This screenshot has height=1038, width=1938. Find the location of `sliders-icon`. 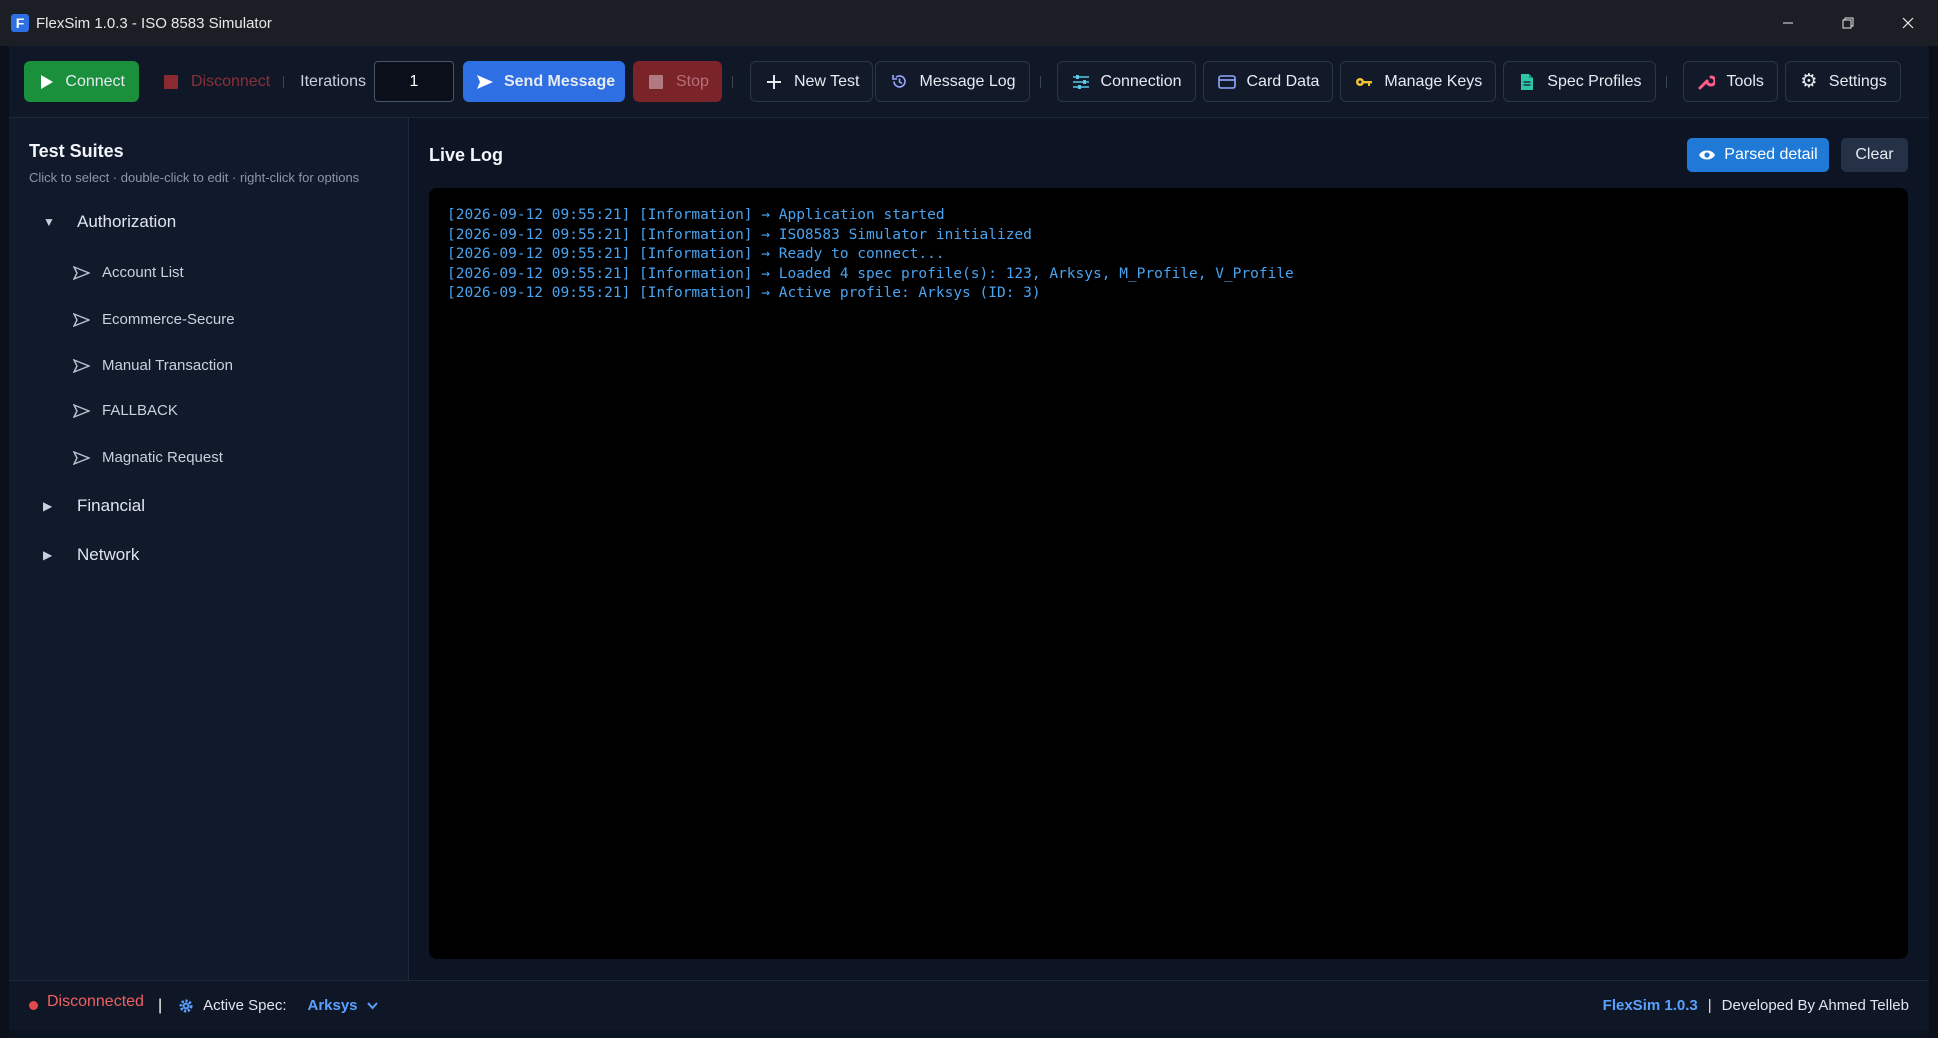

sliders-icon is located at coordinates (1081, 82).